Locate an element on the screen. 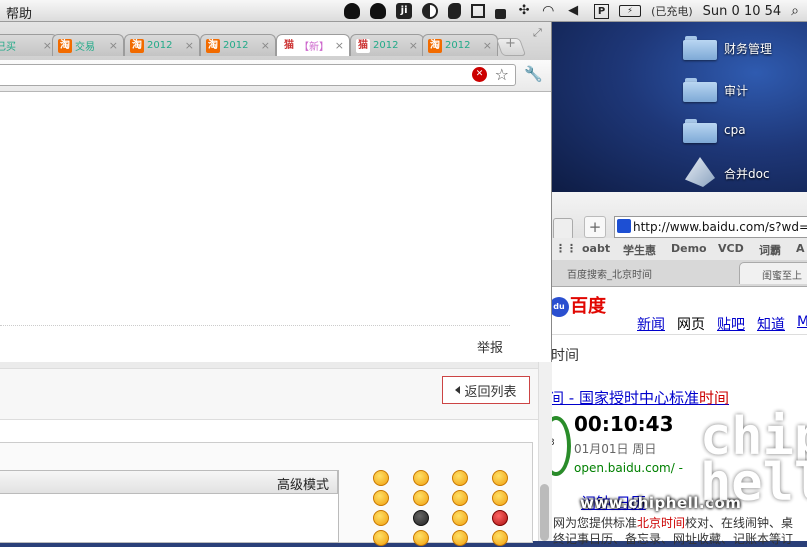 Image resolution: width=807 pixels, height=547 pixels. spotlight-search-icon: ⌕ is located at coordinates (795, 11).